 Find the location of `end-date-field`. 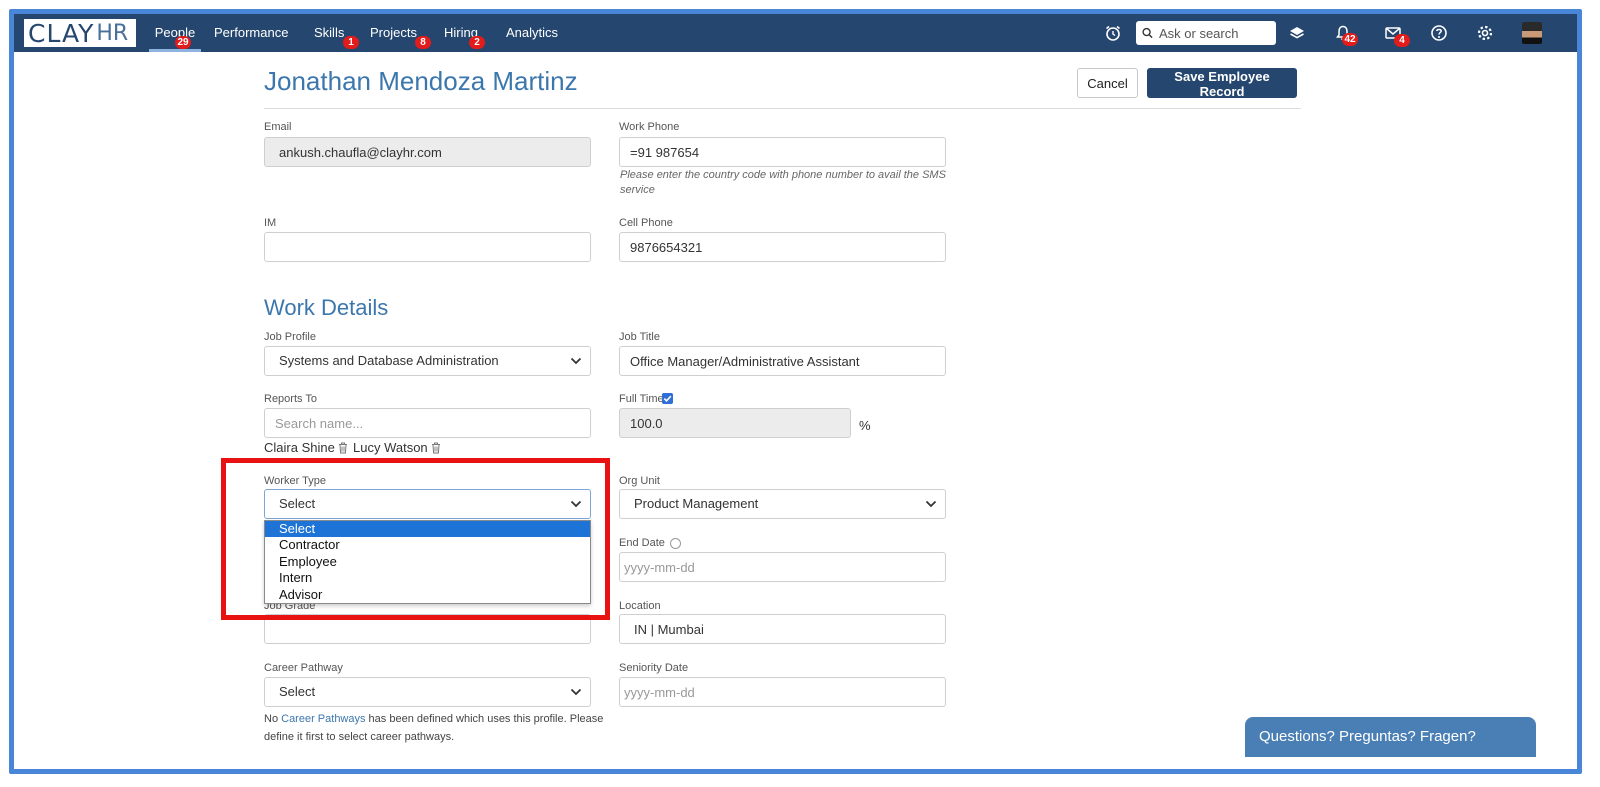

end-date-field is located at coordinates (782, 567).